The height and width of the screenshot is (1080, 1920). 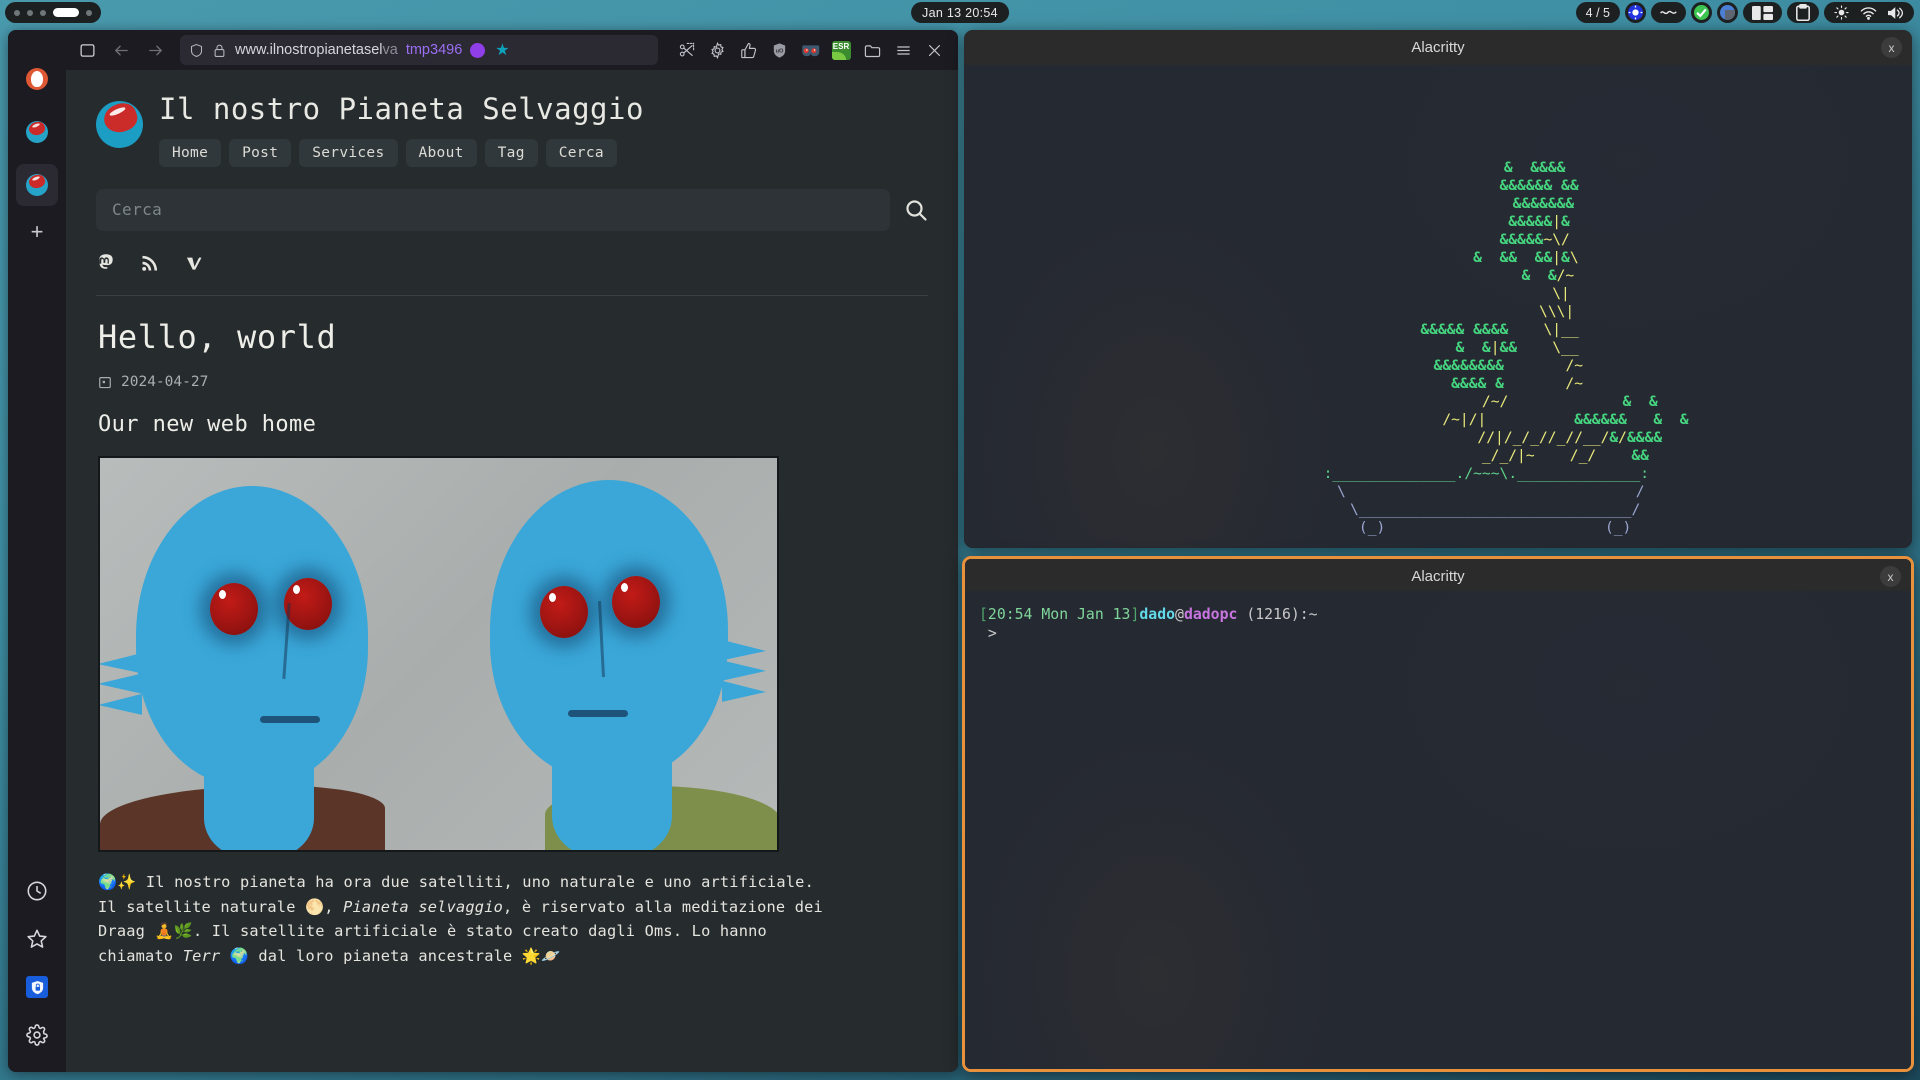 What do you see at coordinates (1803, 12) in the screenshot?
I see `clipboard-icon` at bounding box center [1803, 12].